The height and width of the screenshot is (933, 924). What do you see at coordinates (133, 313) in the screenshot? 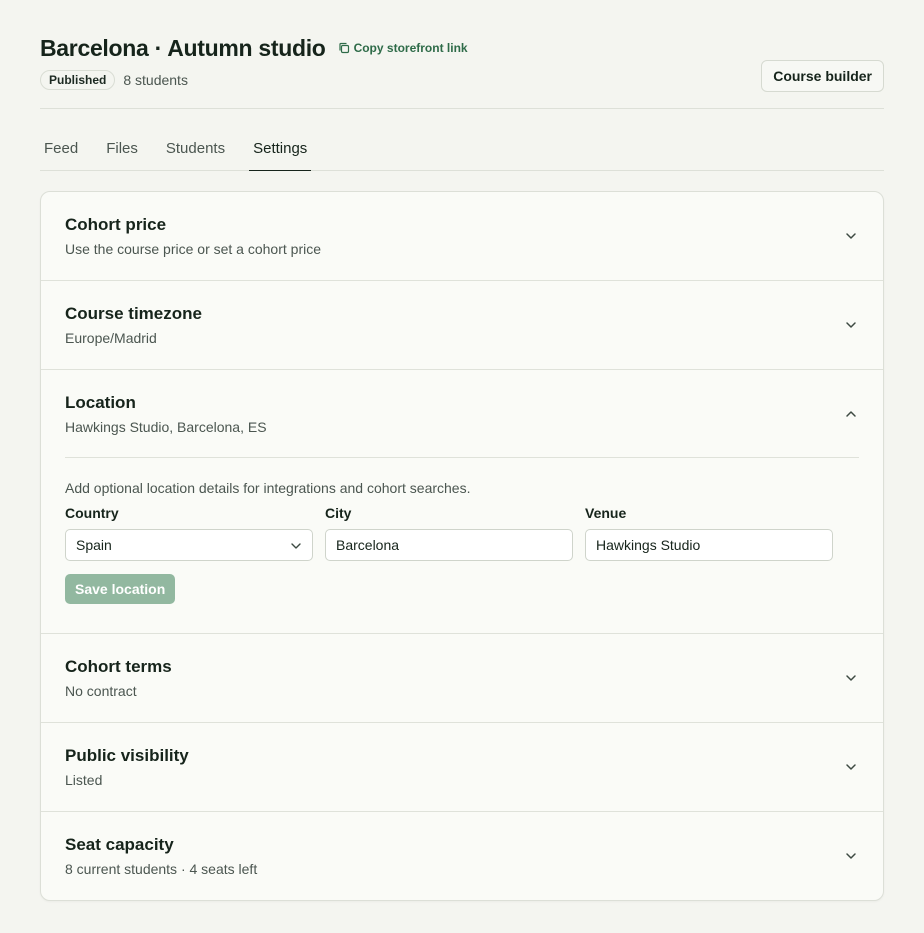
I see `section-title: Course timezone` at bounding box center [133, 313].